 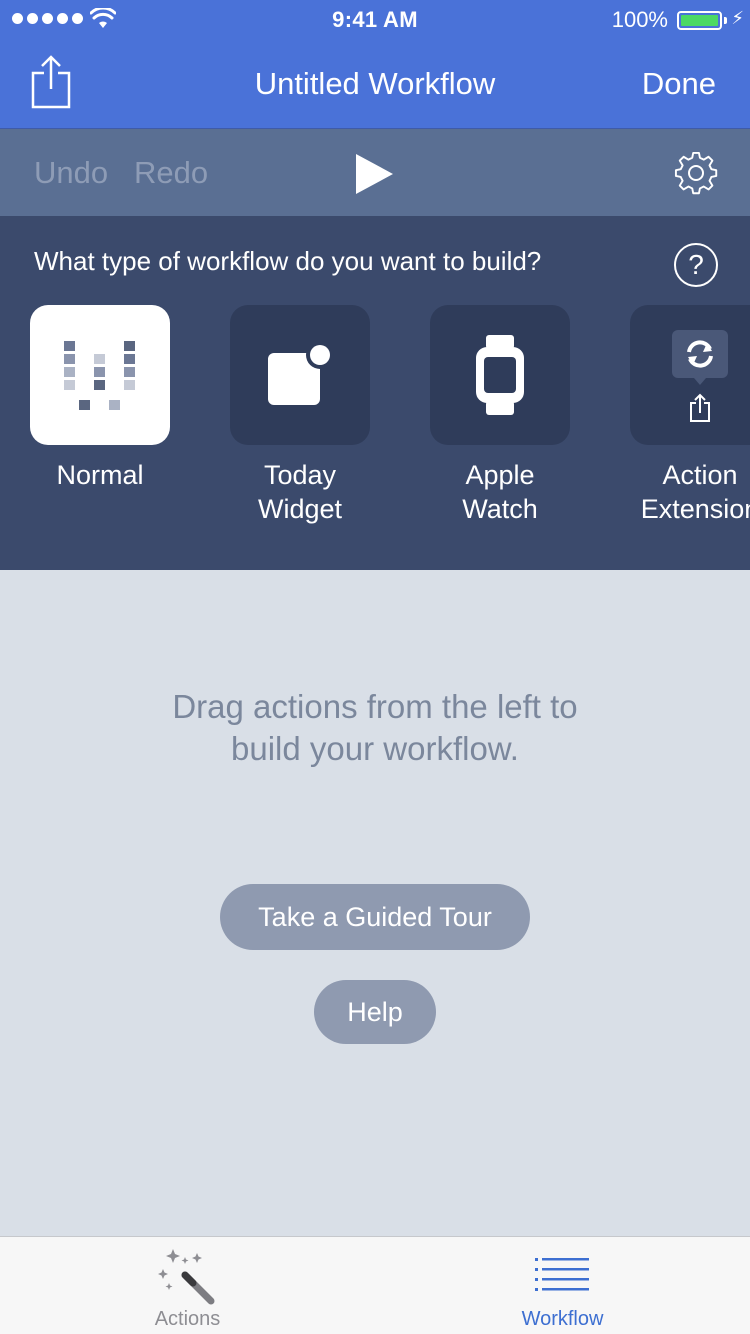 What do you see at coordinates (375, 1012) in the screenshot?
I see `help-button: Help` at bounding box center [375, 1012].